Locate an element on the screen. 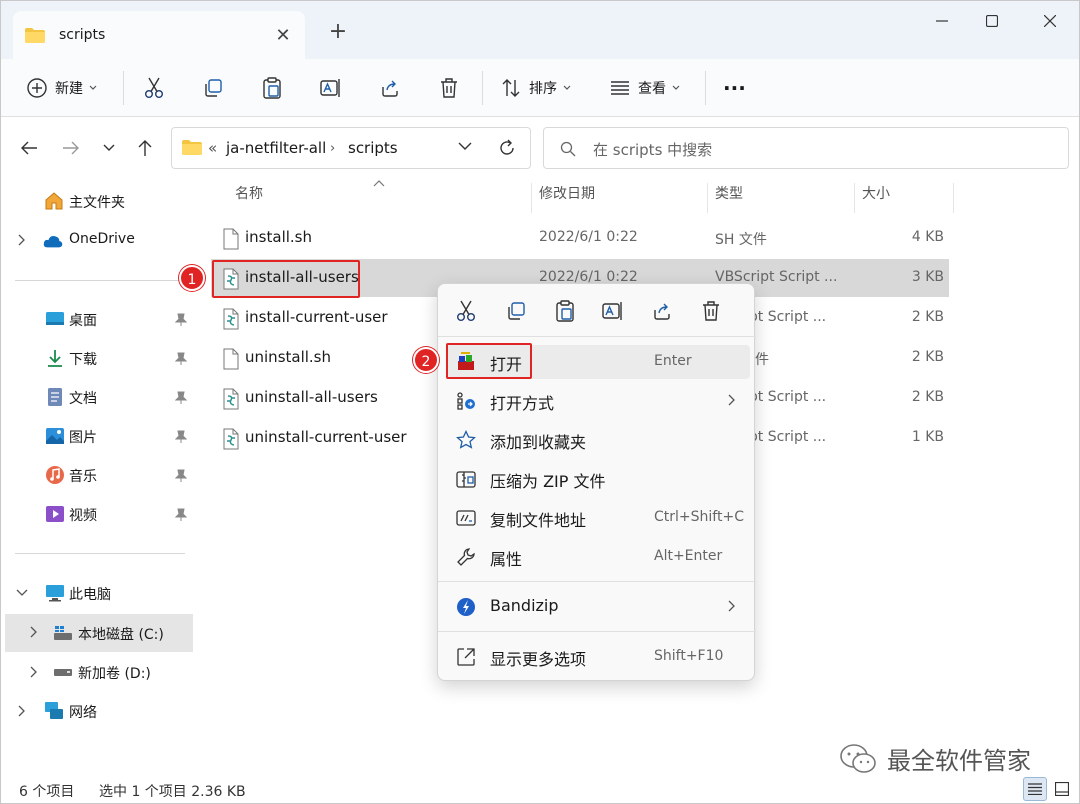 The image size is (1080, 804). star-icon is located at coordinates (466, 439).